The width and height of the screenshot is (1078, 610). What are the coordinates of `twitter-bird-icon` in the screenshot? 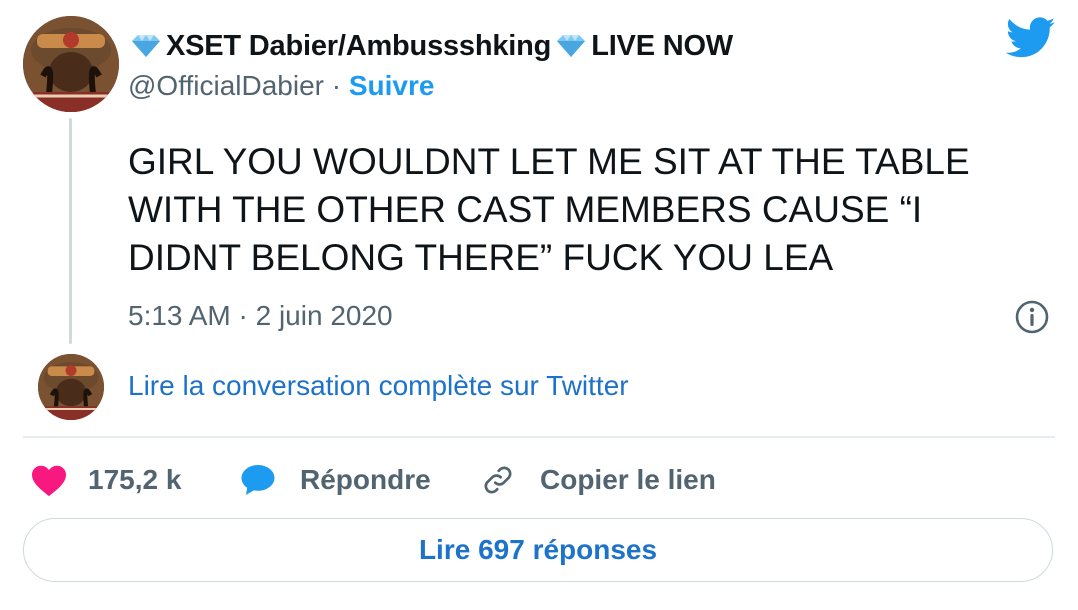 It's located at (1031, 38).